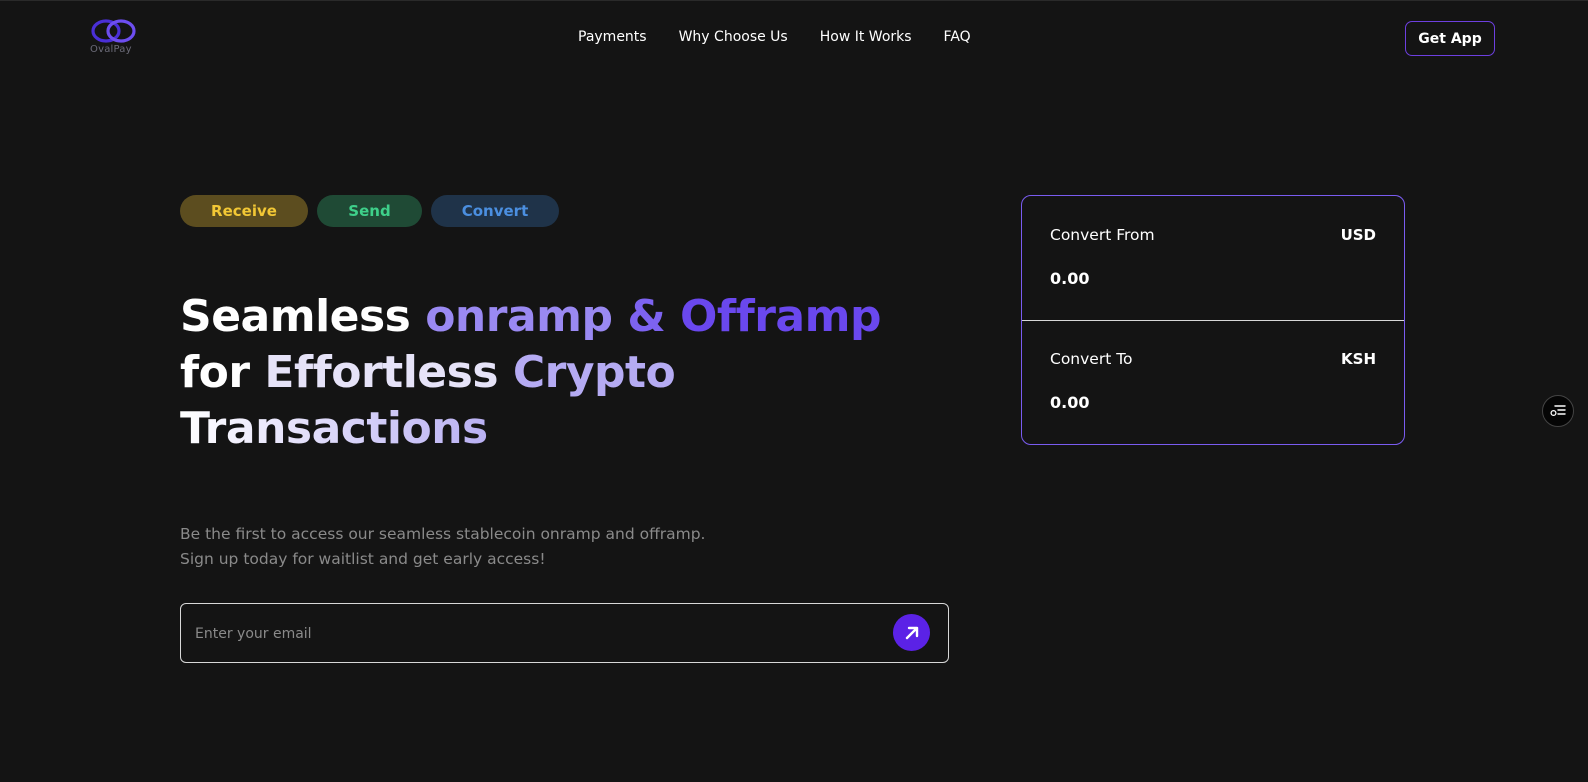 The height and width of the screenshot is (782, 1588). I want to click on nav-how-it-works: How It Works, so click(866, 37).